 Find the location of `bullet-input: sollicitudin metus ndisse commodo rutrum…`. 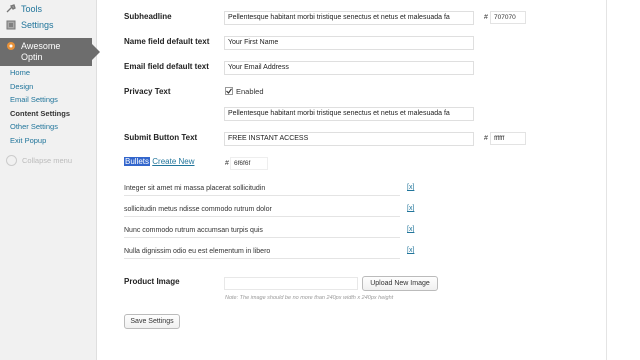

bullet-input: sollicitudin metus ndisse commodo rutrum… is located at coordinates (262, 210).